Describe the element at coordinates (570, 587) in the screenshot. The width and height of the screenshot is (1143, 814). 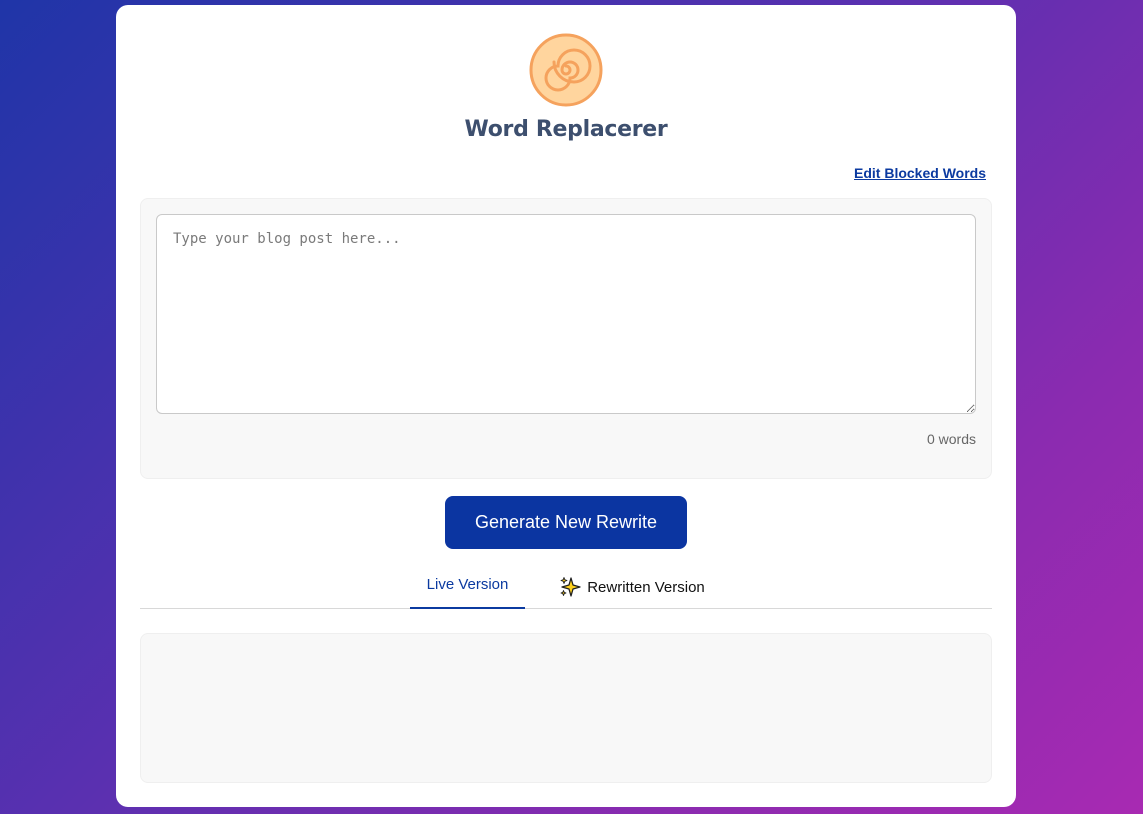
I see `sparkles-icon` at that location.